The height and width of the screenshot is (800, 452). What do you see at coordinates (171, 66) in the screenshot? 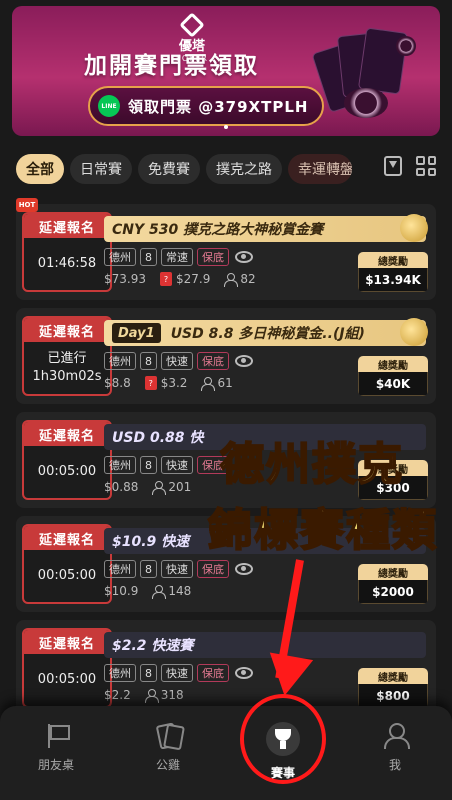
I see `banner-title: 加開賽門票領取` at bounding box center [171, 66].